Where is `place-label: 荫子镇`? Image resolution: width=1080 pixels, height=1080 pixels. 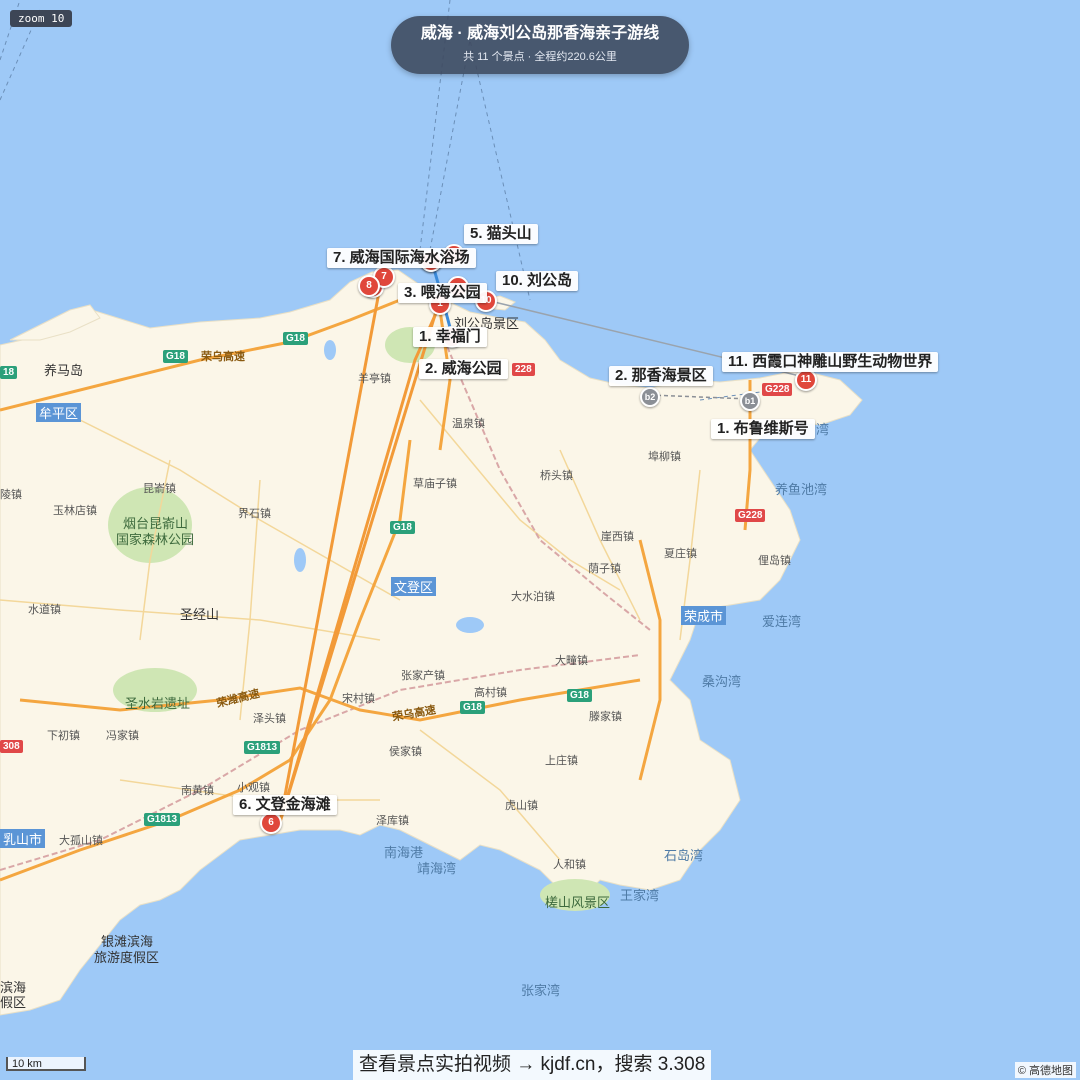 place-label: 荫子镇 is located at coordinates (604, 569).